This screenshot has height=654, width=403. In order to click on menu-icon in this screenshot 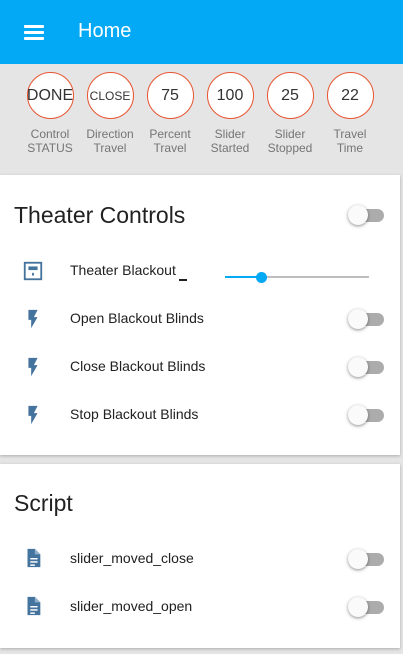, I will do `click(34, 32)`.